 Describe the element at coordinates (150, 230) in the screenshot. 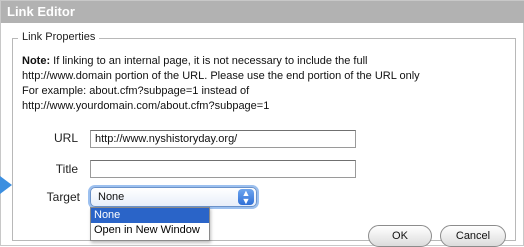

I see `target-option-new-window: Open in New Window` at that location.